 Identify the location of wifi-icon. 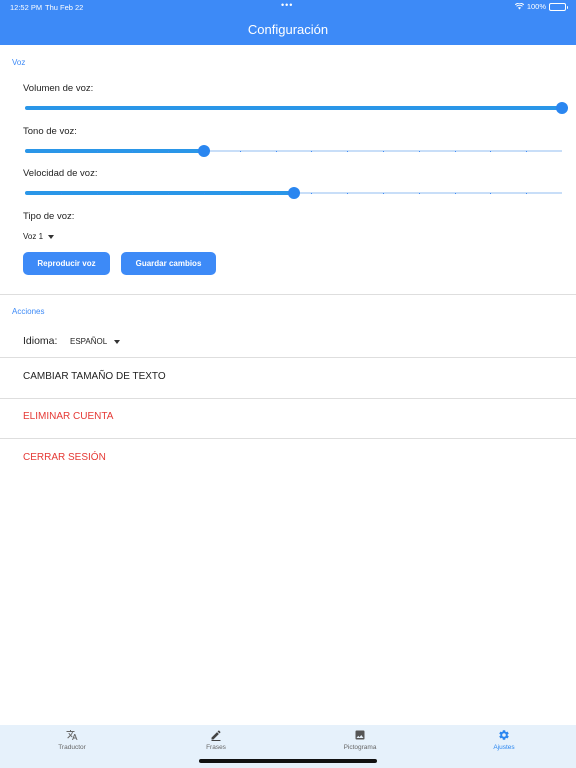
(519, 6).